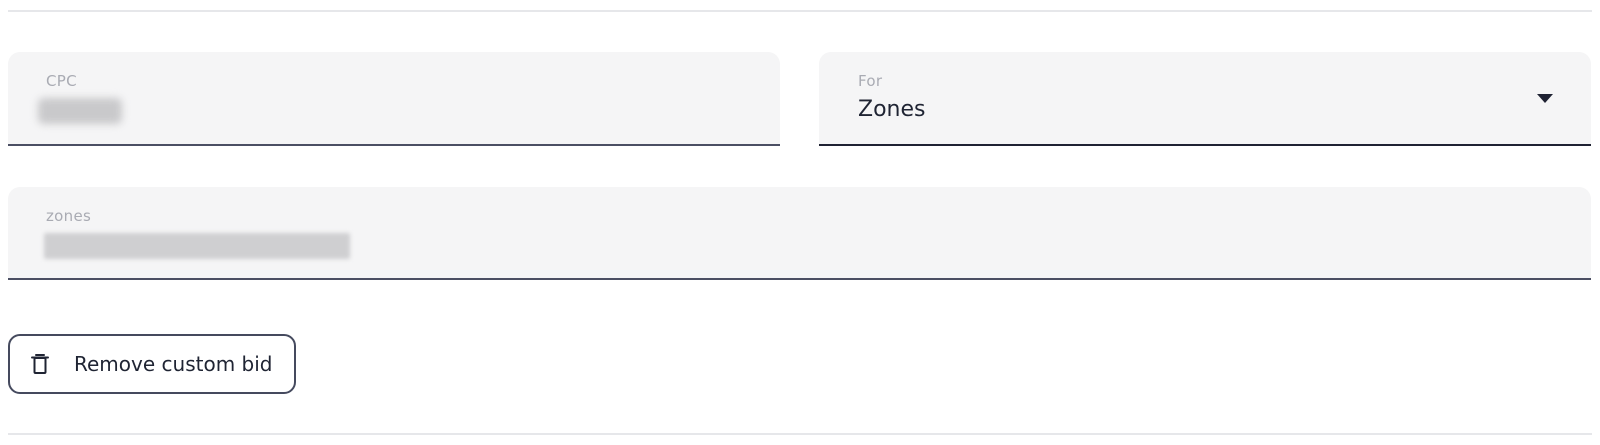  I want to click on zones-field-label: zones, so click(69, 216).